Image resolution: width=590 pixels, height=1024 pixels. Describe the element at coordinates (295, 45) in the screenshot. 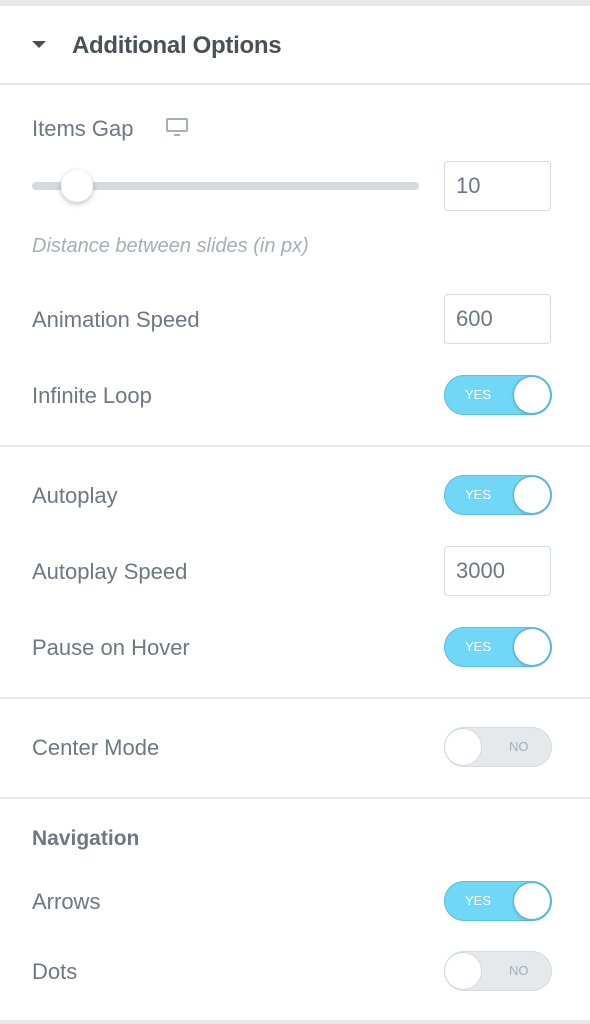

I see `section-header-additional-options: Additional Options` at that location.